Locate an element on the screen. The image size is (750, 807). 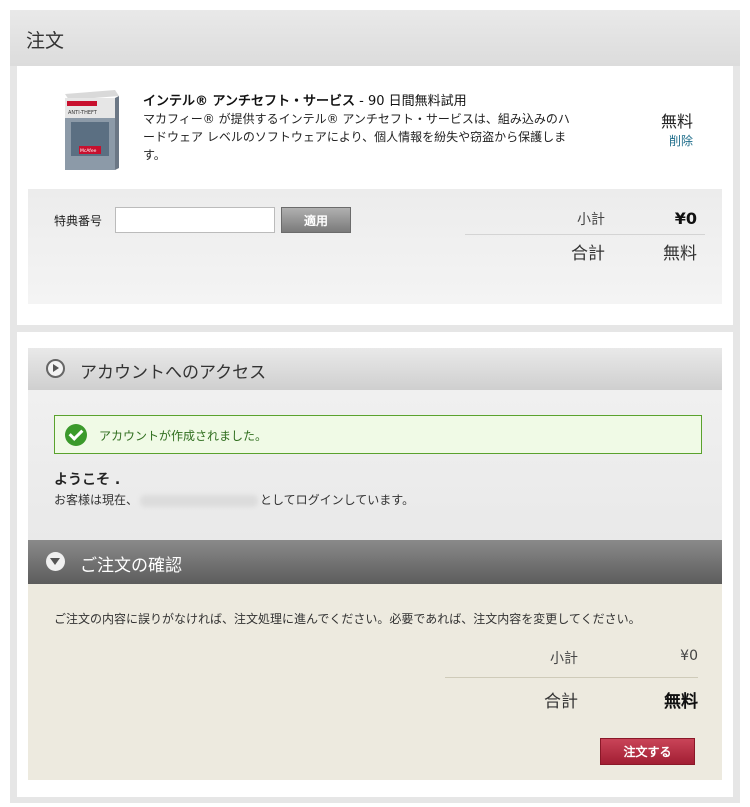
confirm-summary-divider is located at coordinates (571, 677).